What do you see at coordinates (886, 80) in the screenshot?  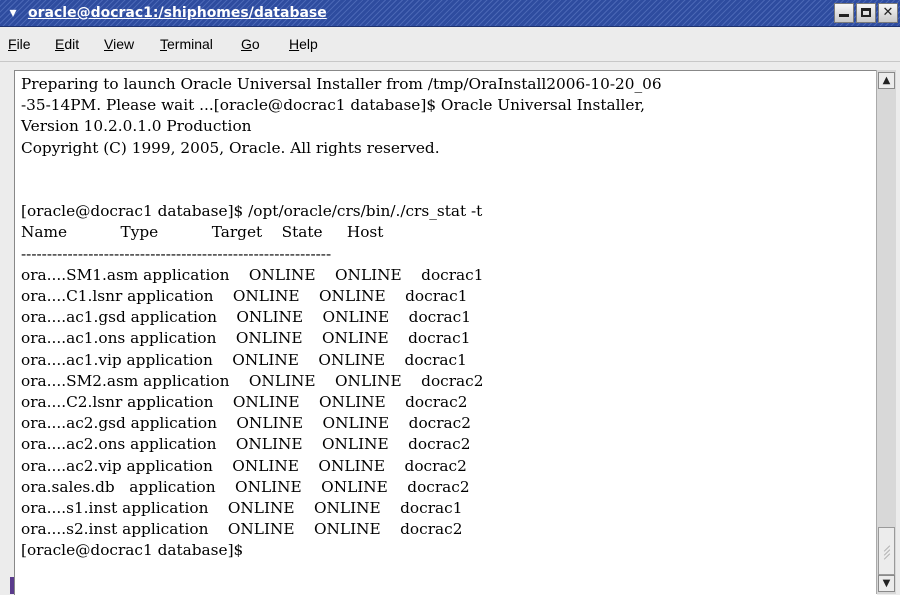 I see `scroll-up-icon: ▲` at bounding box center [886, 80].